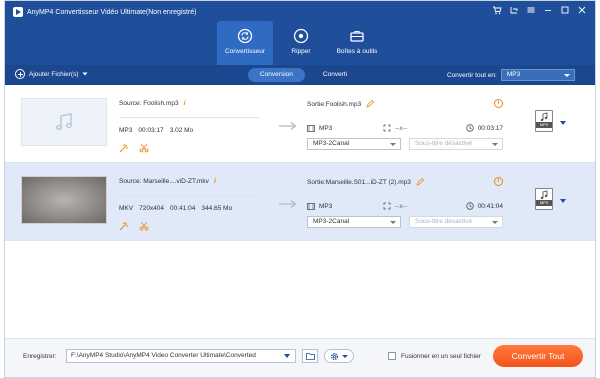 The image size is (600, 378). I want to click on output-duration: 00:03:17, so click(481, 128).